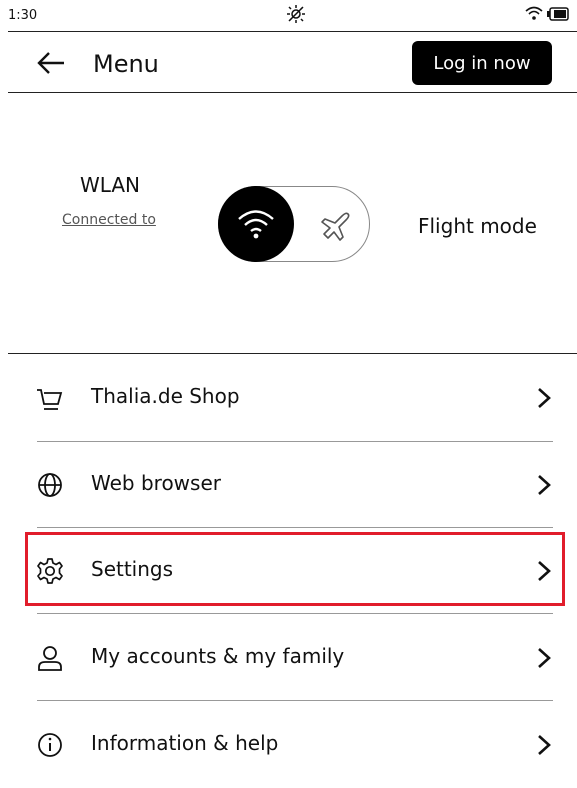 This screenshot has height=788, width=577. What do you see at coordinates (110, 185) in the screenshot?
I see `wlan-label: WLAN` at bounding box center [110, 185].